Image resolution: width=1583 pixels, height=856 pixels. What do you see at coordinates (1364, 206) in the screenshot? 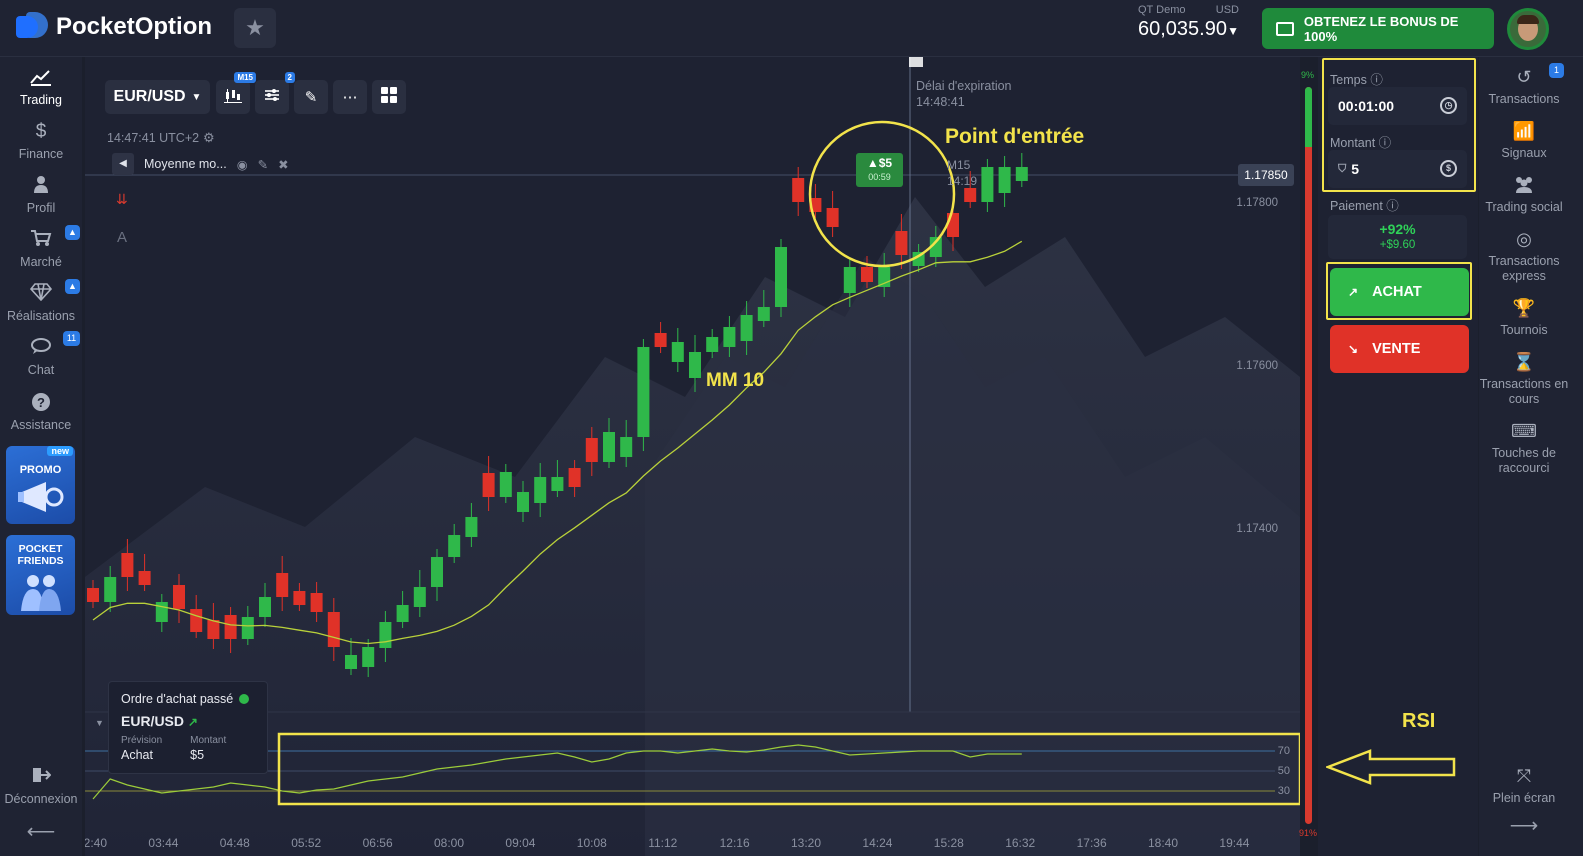
I see `payout-label: Paiement ⓘ` at bounding box center [1364, 206].